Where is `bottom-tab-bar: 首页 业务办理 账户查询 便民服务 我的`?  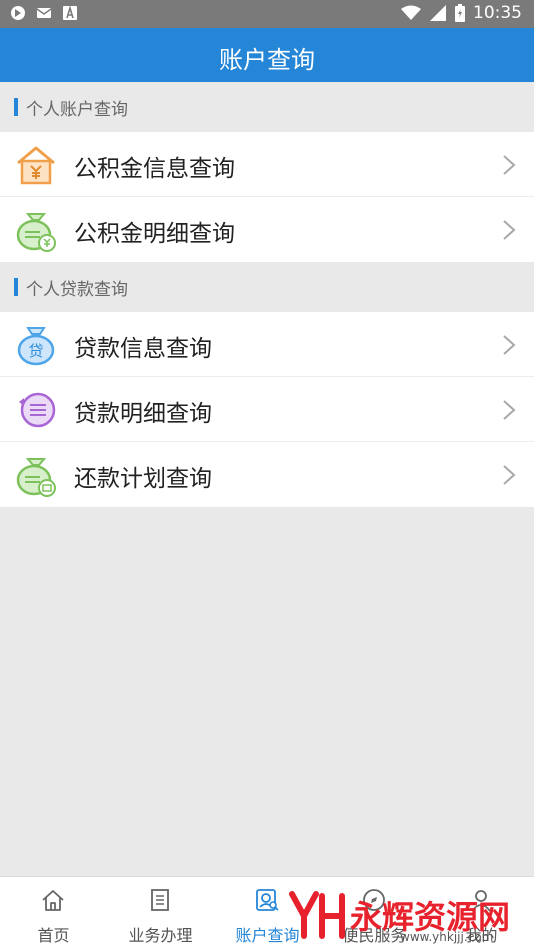 bottom-tab-bar: 首页 业务办理 账户查询 便民服务 我的 is located at coordinates (267, 913).